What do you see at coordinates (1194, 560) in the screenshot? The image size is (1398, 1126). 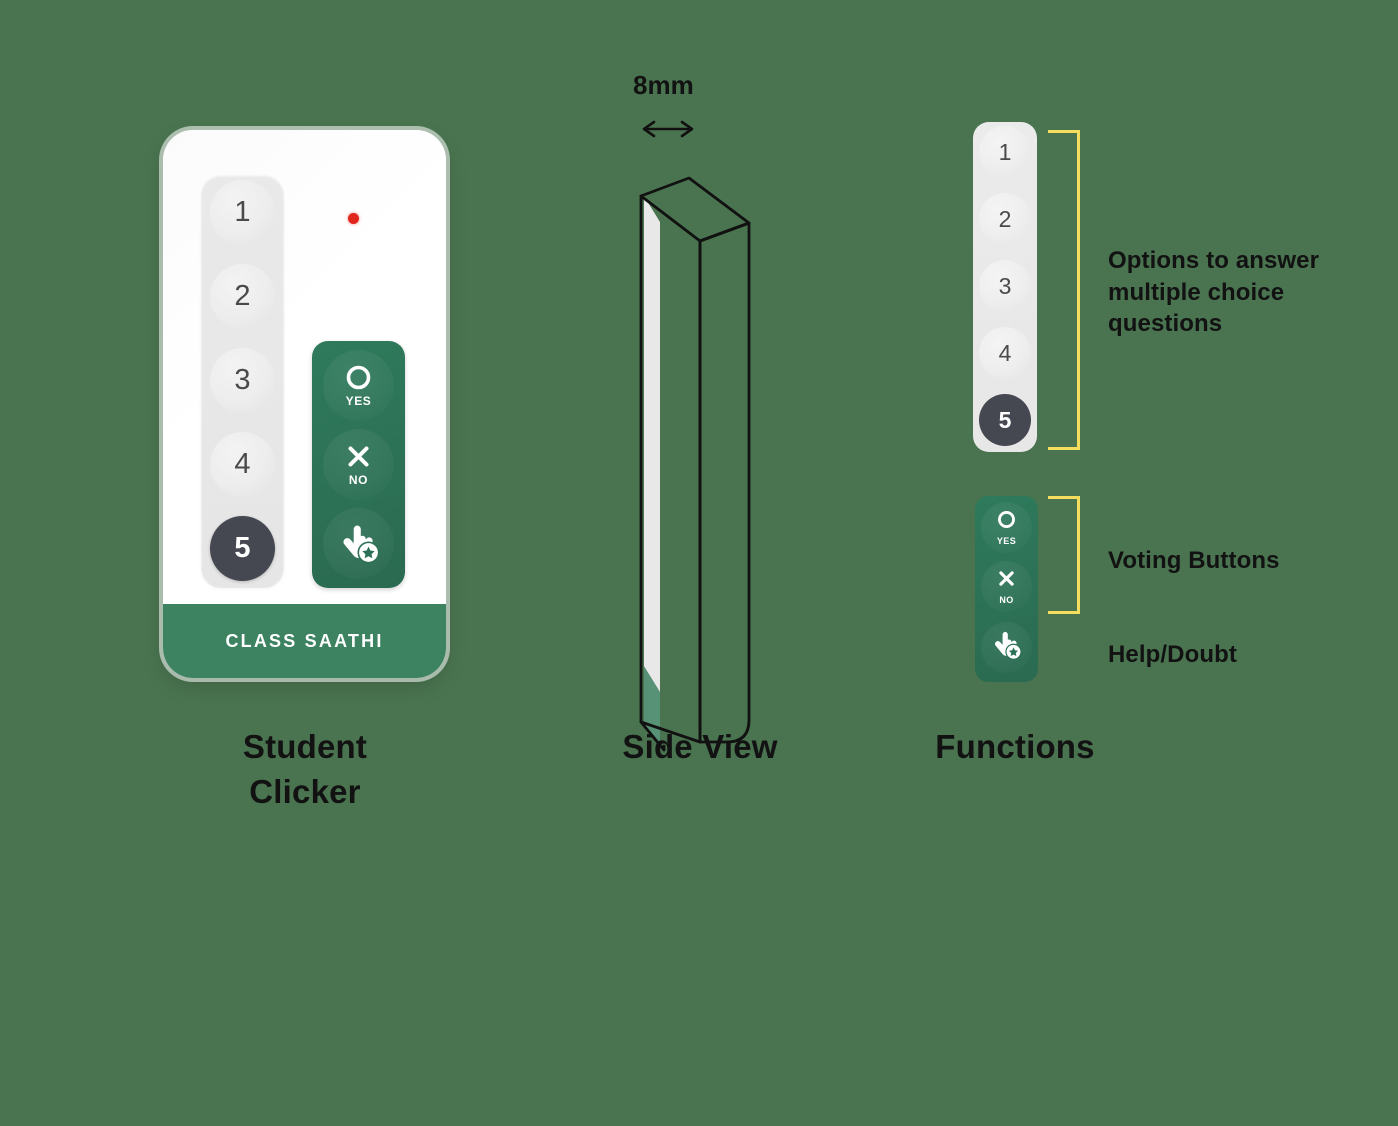 I see `voting-annotation: Voting Buttons` at bounding box center [1194, 560].